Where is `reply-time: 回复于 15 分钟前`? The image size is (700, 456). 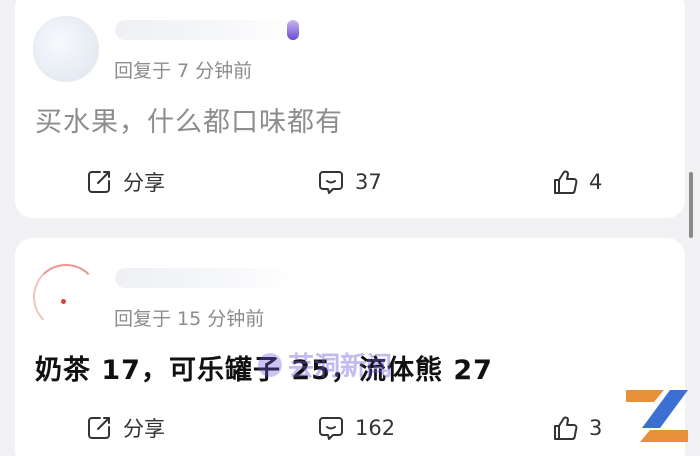
reply-time: 回复于 15 分钟前 is located at coordinates (189, 319).